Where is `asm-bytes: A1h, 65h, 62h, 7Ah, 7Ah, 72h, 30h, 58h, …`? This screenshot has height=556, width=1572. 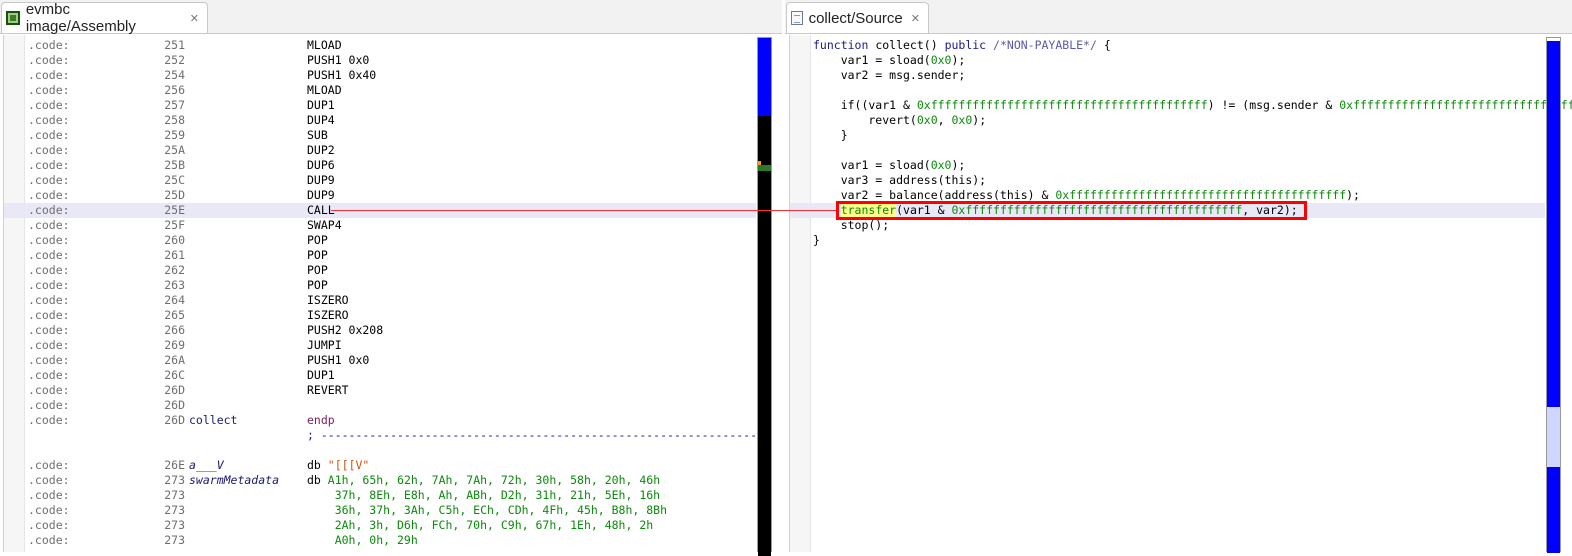
asm-bytes: A1h, 65h, 62h, 7Ah, 7Ah, 72h, 30h, 58h, … is located at coordinates (494, 480).